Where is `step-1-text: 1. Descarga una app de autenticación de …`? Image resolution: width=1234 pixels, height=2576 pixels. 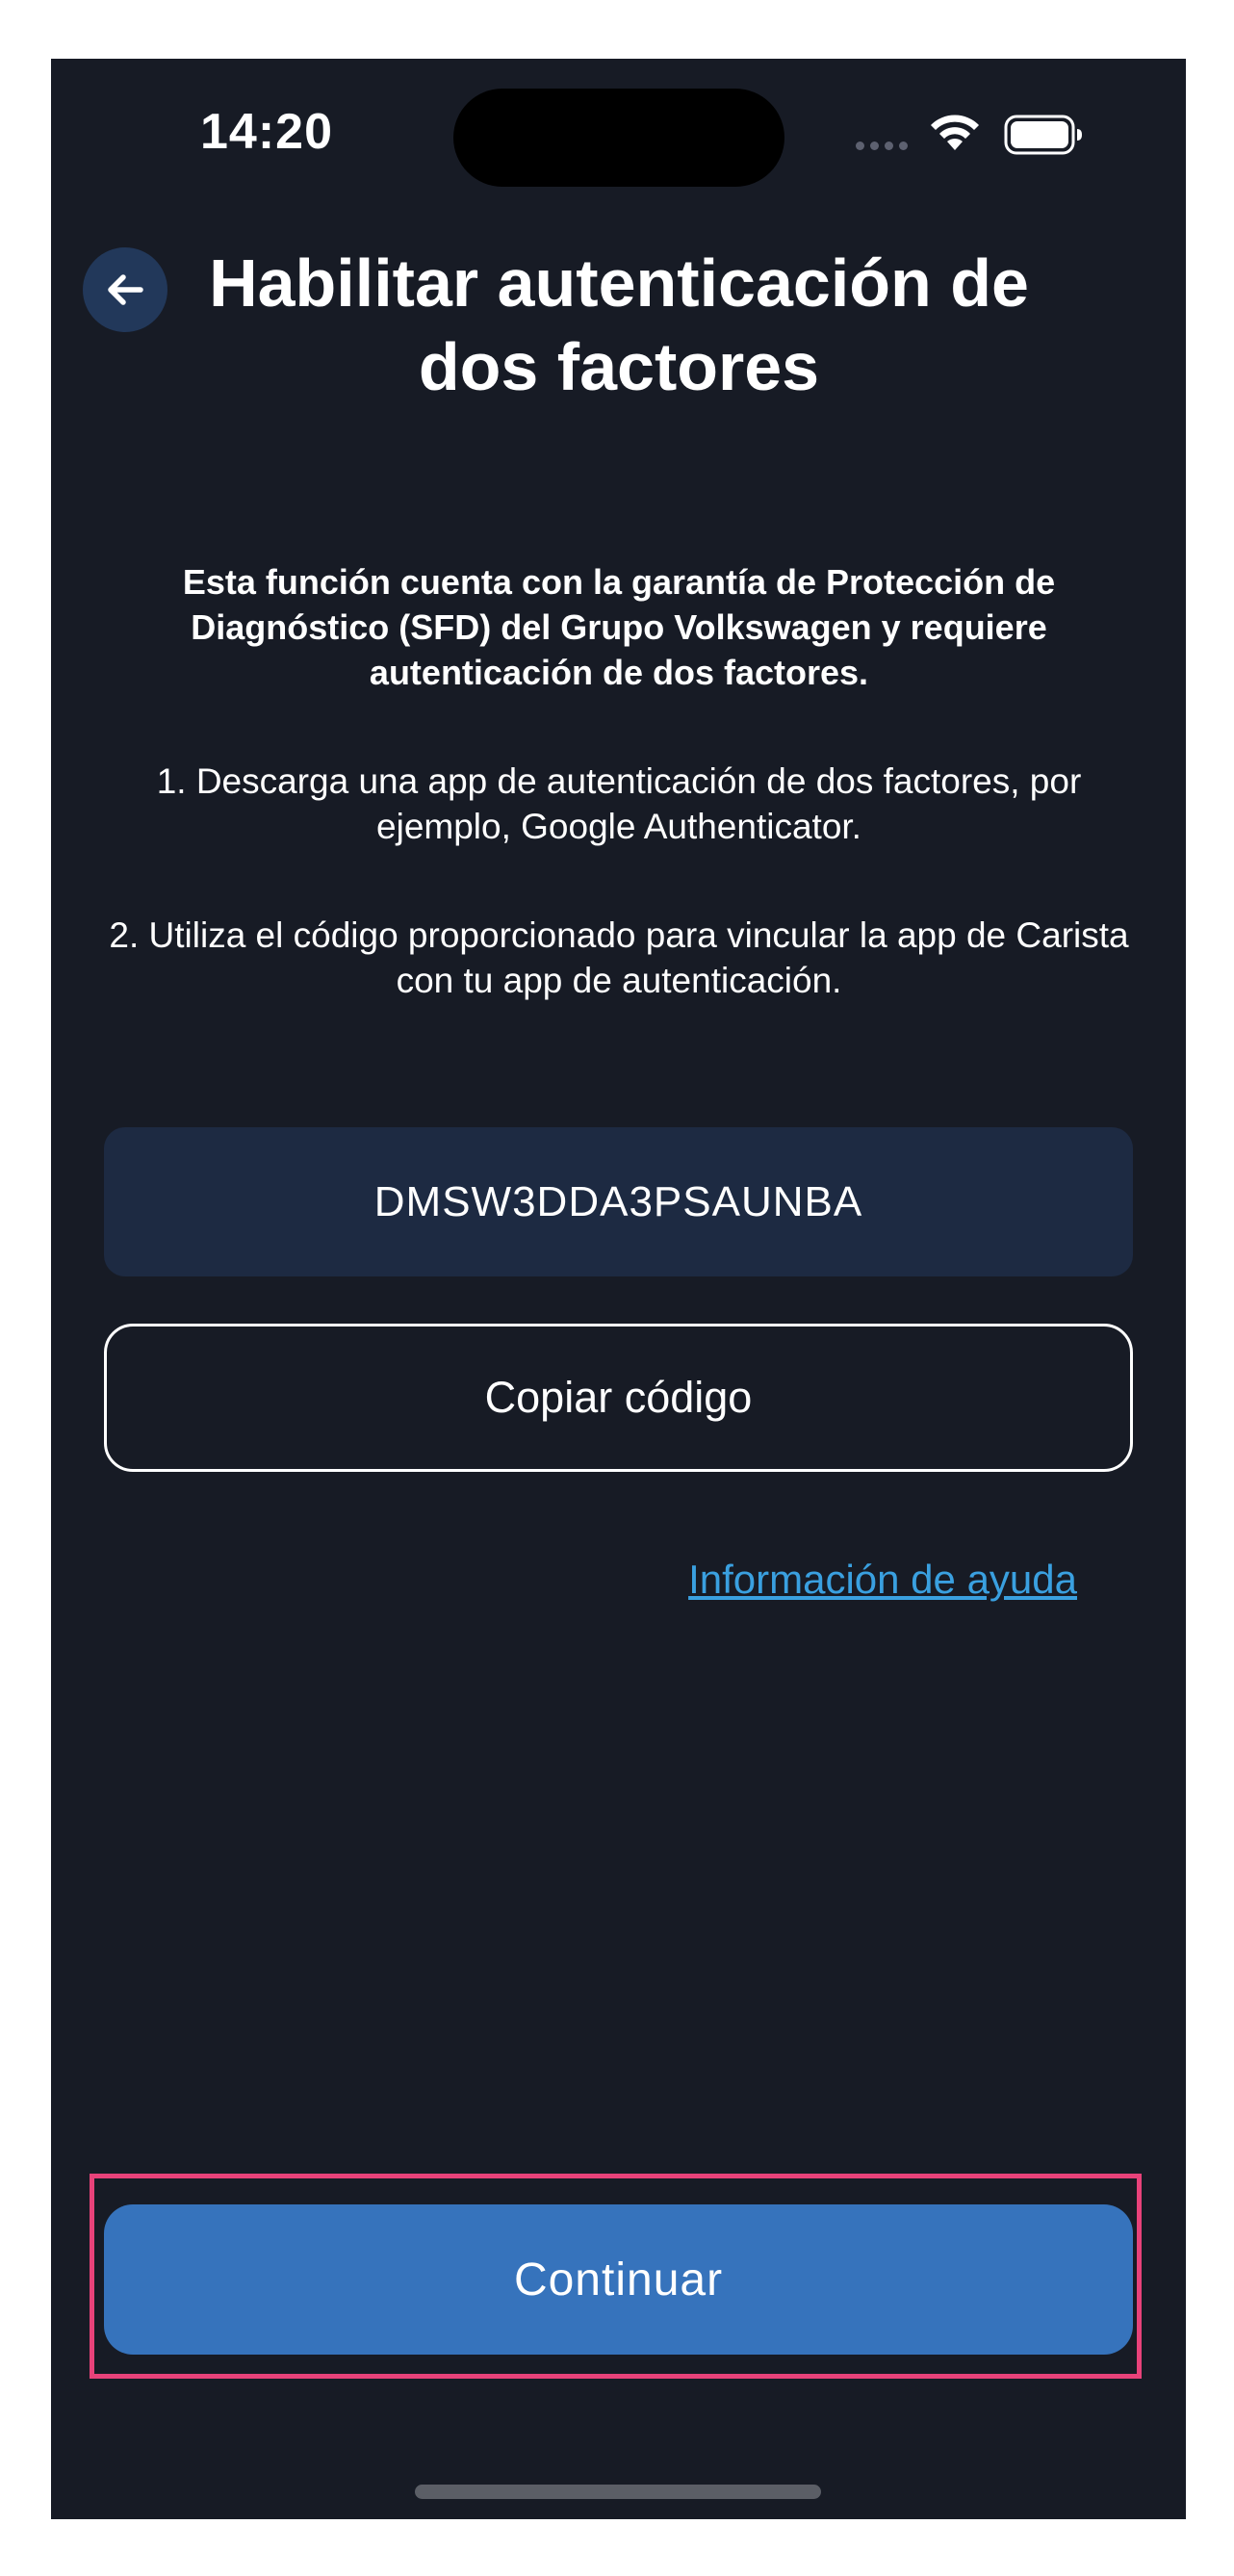 step-1-text: 1. Descarga una app de autenticación de … is located at coordinates (619, 804).